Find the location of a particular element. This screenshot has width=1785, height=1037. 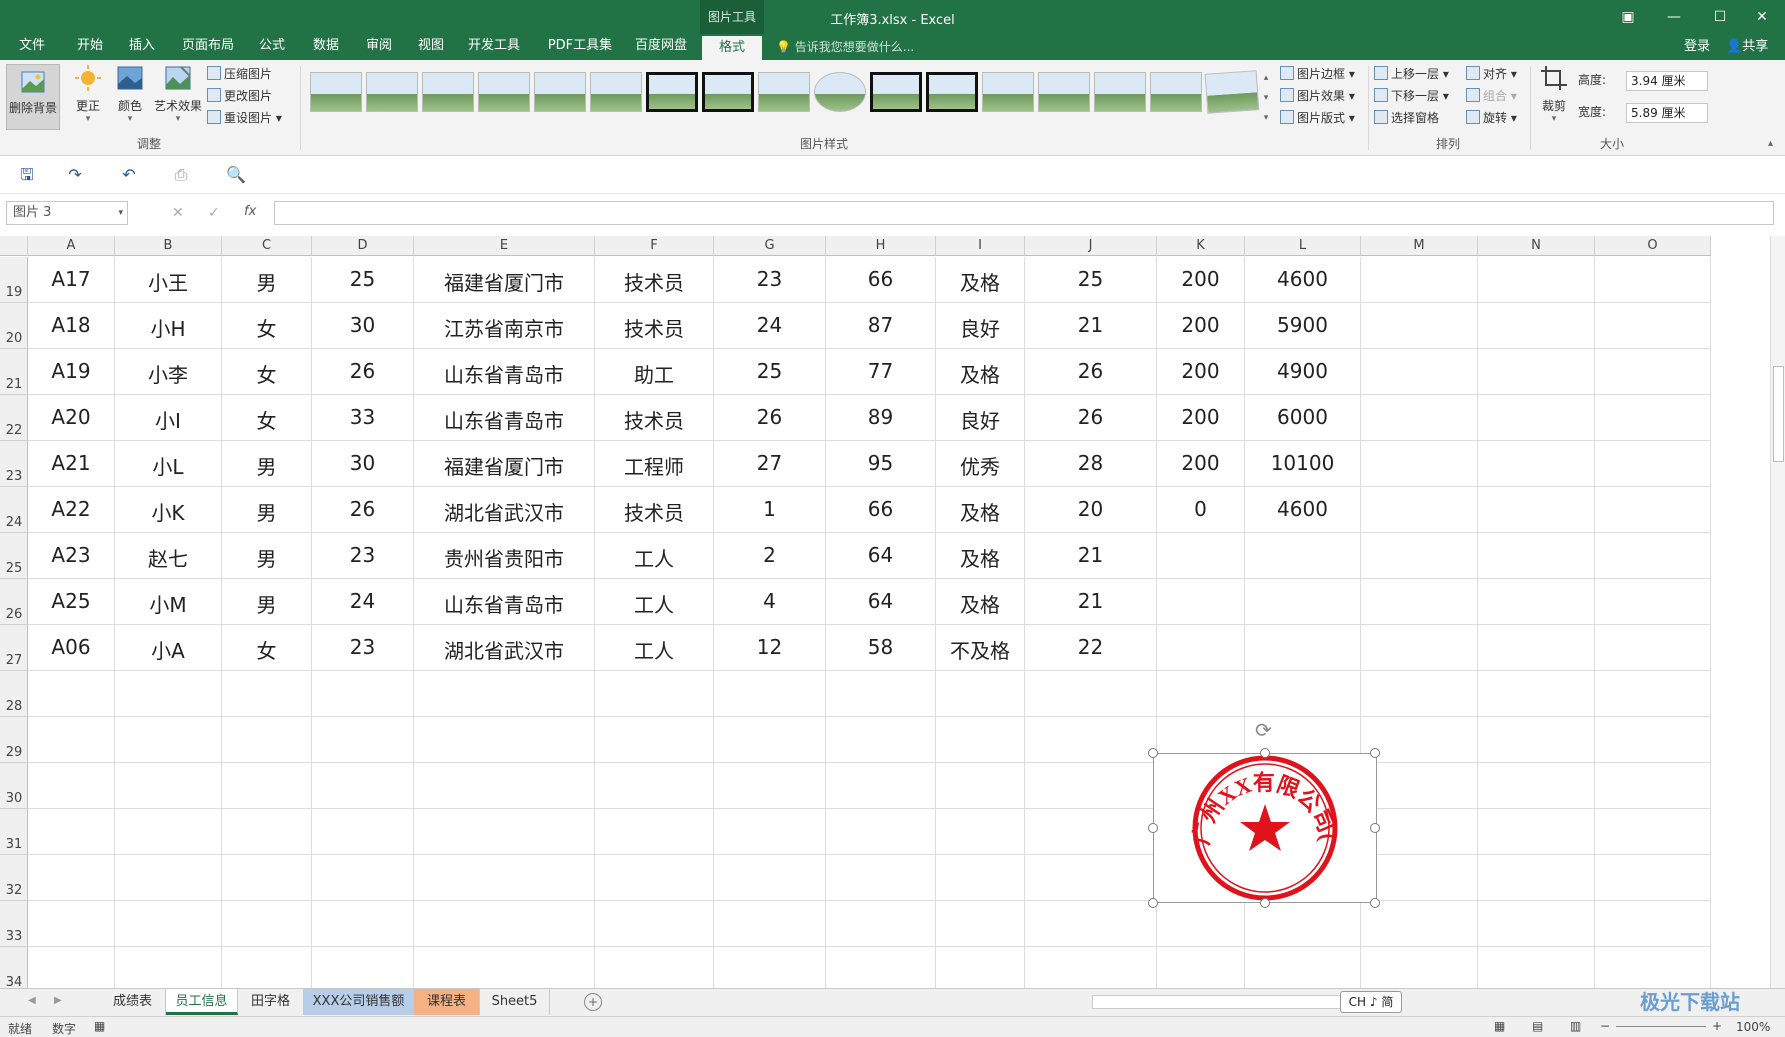

table-cell: A06 is located at coordinates (71, 648).